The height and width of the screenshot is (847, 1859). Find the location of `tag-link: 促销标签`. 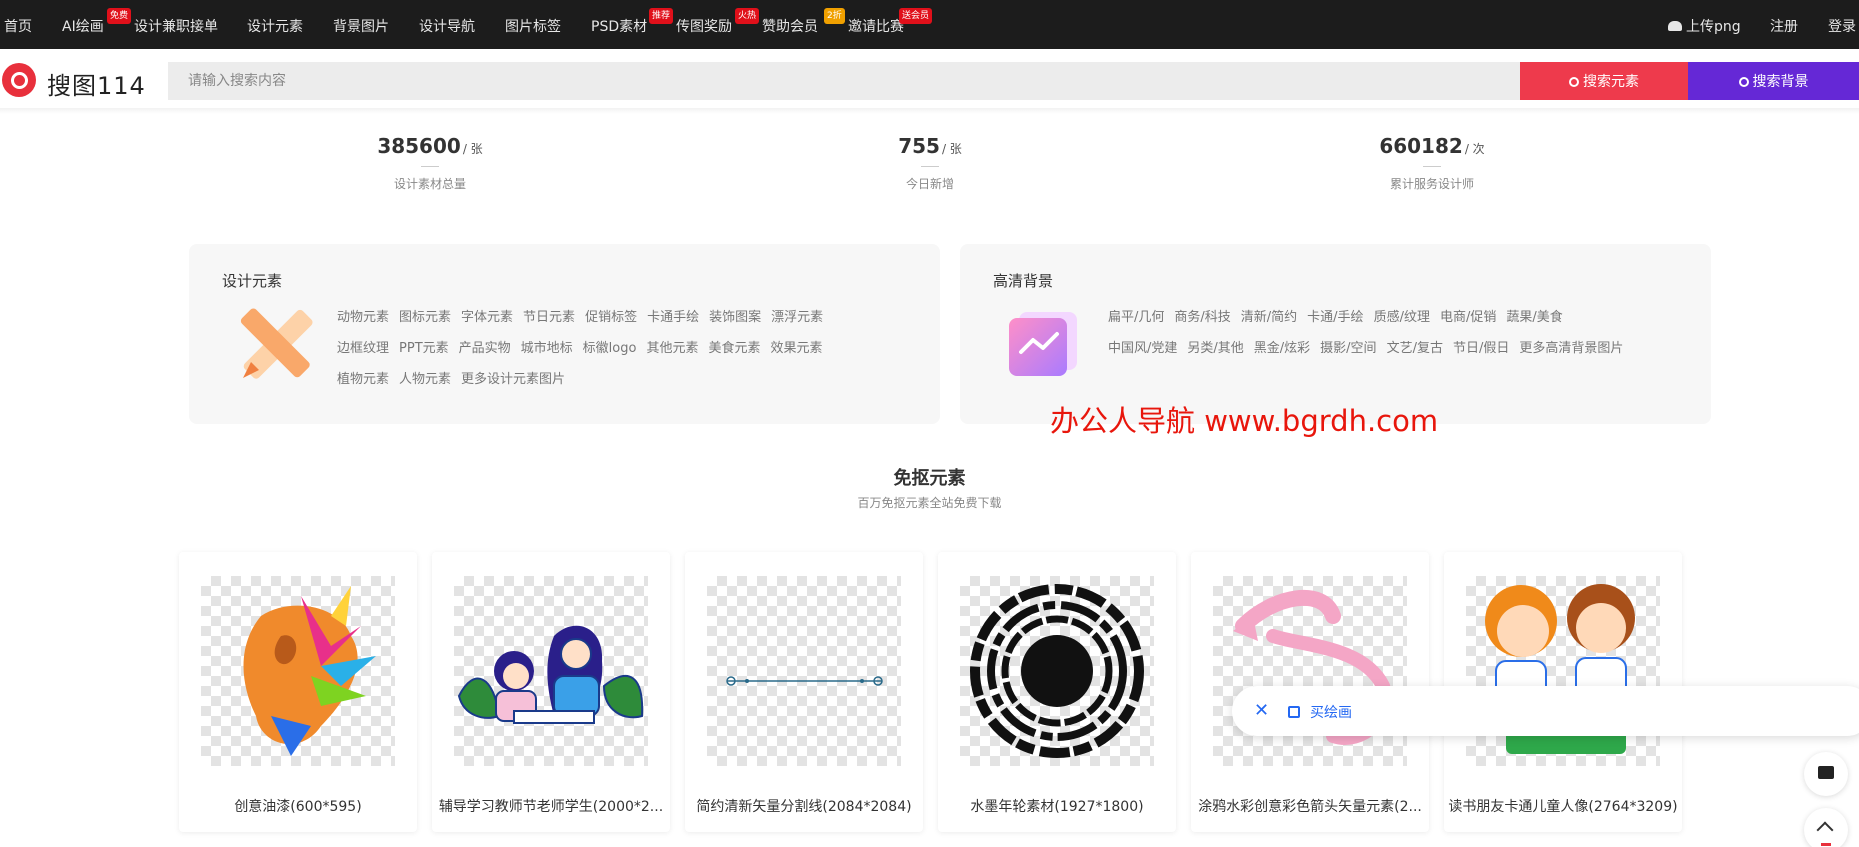

tag-link: 促销标签 is located at coordinates (611, 317).